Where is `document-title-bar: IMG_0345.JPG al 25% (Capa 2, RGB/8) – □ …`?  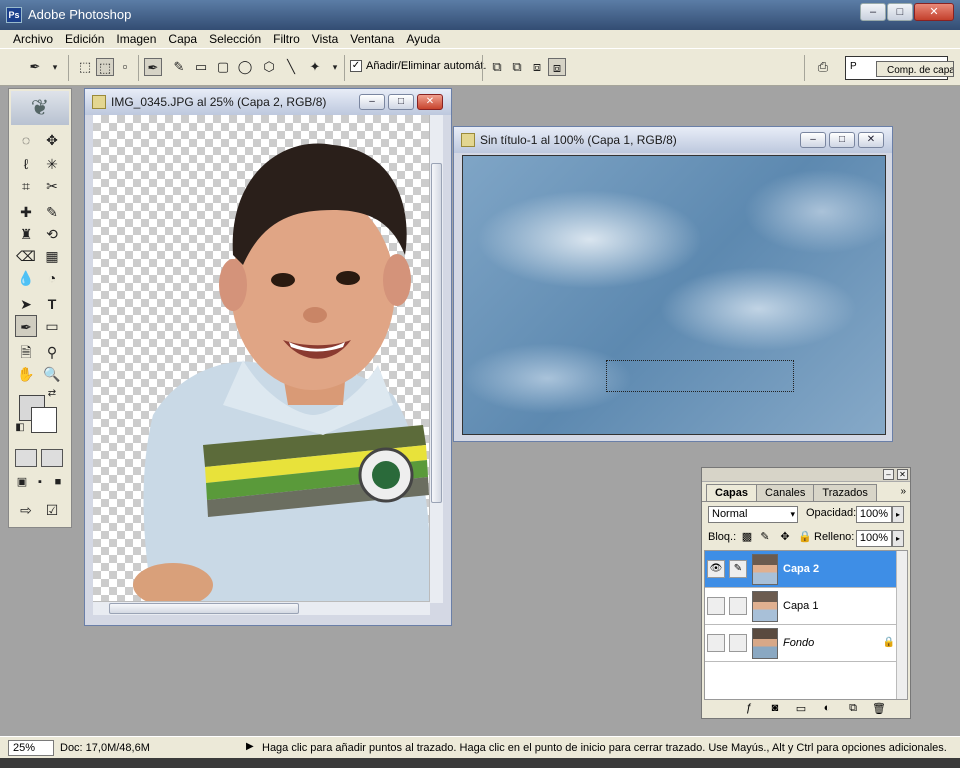 document-title-bar: IMG_0345.JPG al 25% (Capa 2, RGB/8) – □ … is located at coordinates (268, 102).